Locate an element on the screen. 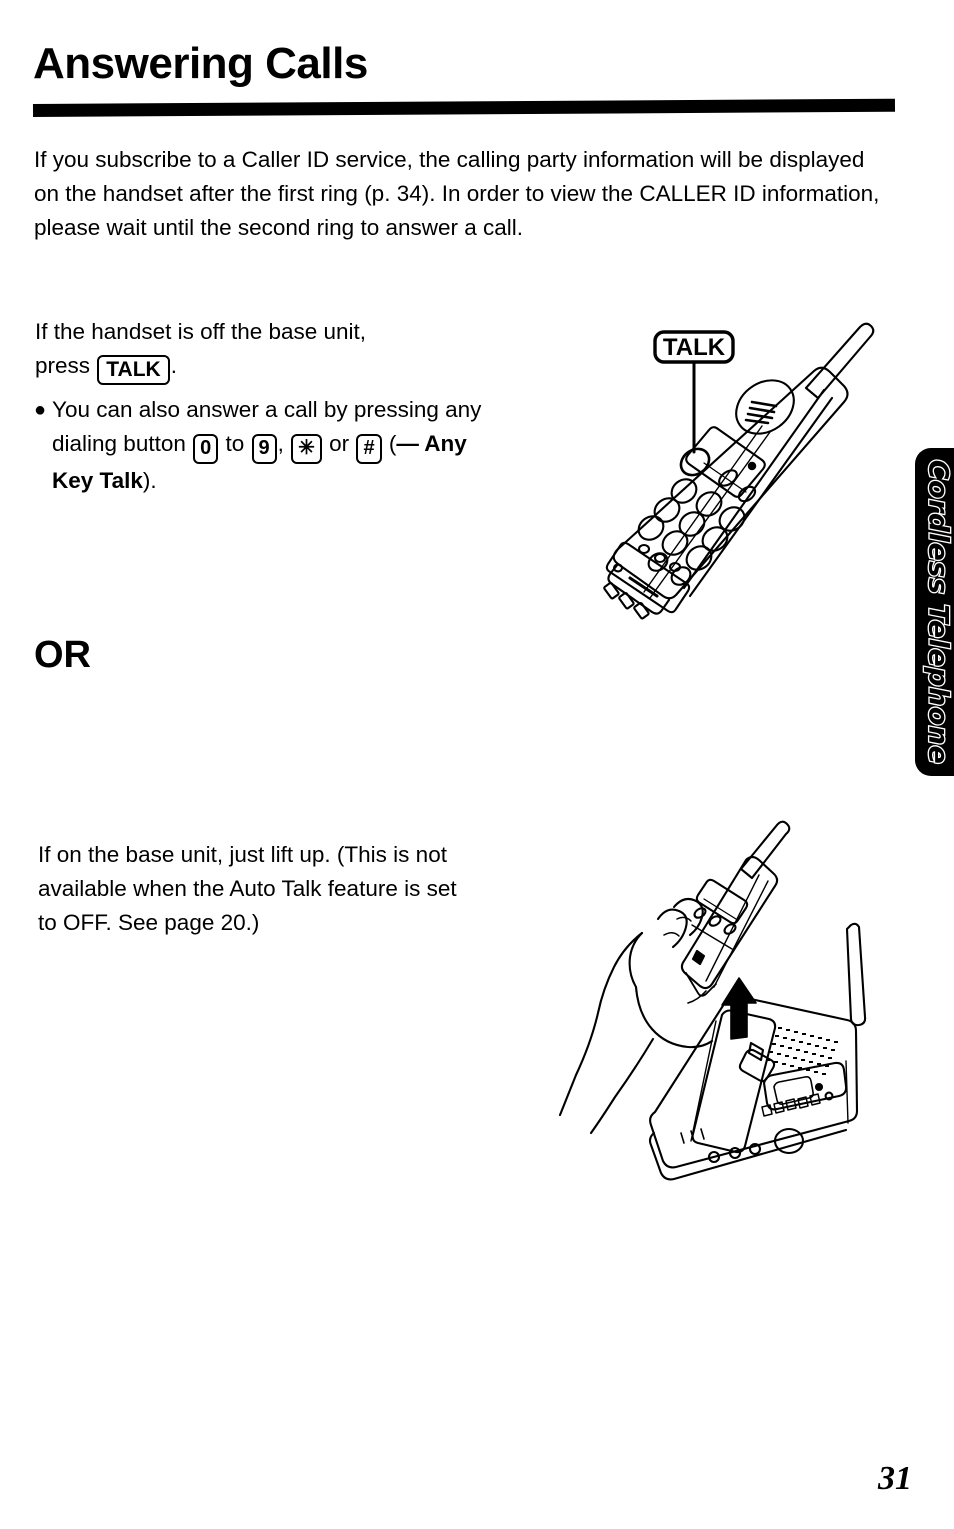 The image size is (954, 1529). page-title: Answering Calls is located at coordinates (200, 63).